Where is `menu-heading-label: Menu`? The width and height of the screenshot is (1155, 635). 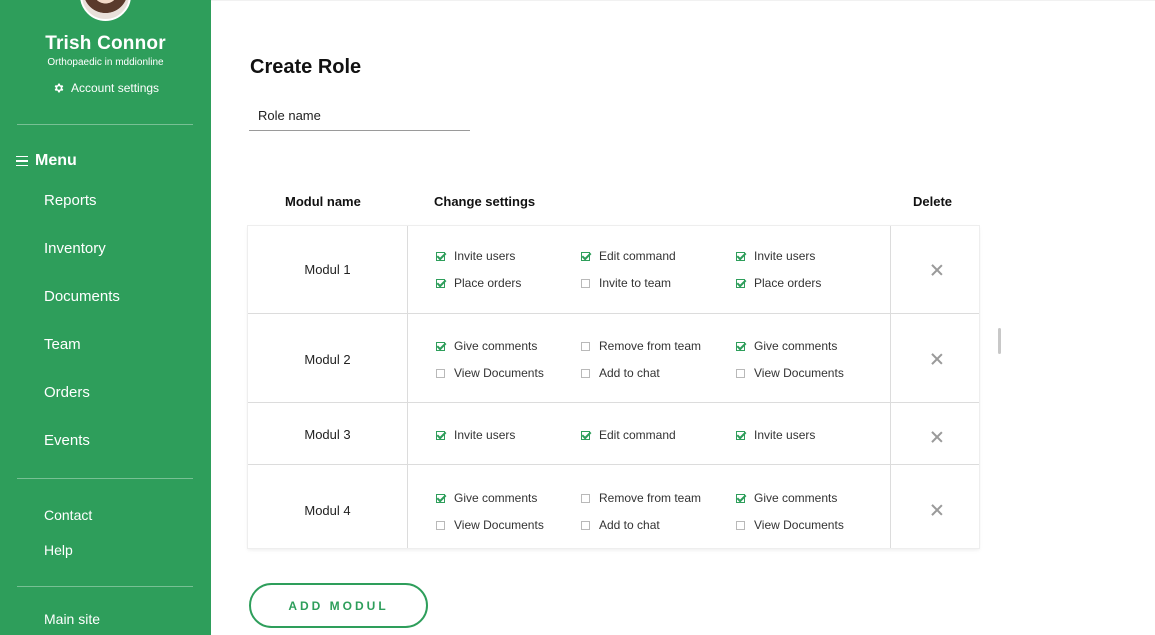
menu-heading-label: Menu is located at coordinates (56, 160).